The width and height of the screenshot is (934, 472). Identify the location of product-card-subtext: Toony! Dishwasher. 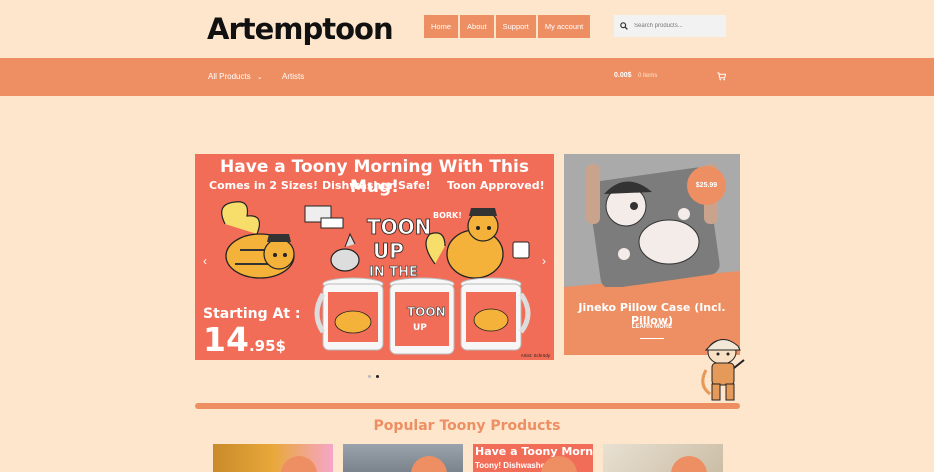
(512, 465).